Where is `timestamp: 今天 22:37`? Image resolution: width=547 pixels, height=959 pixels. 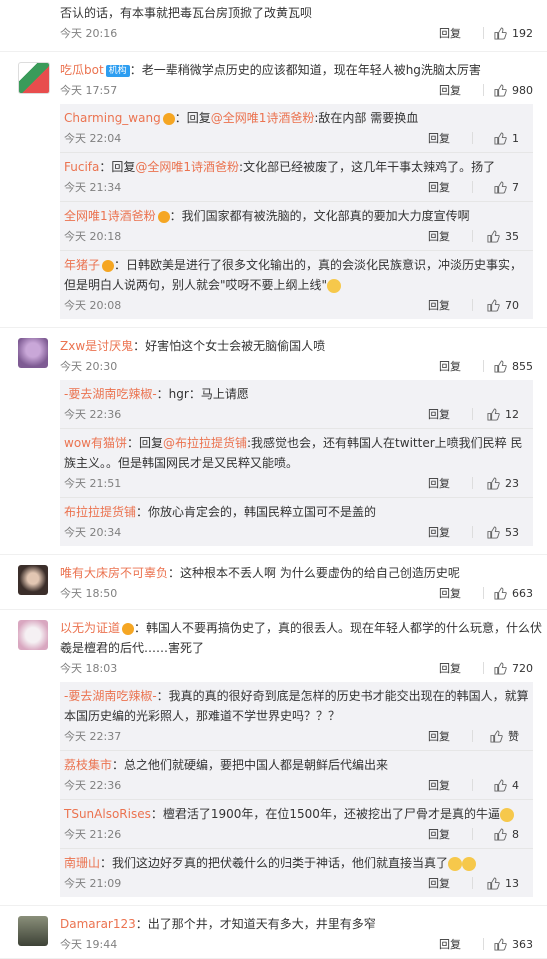 timestamp: 今天 22:37 is located at coordinates (93, 736).